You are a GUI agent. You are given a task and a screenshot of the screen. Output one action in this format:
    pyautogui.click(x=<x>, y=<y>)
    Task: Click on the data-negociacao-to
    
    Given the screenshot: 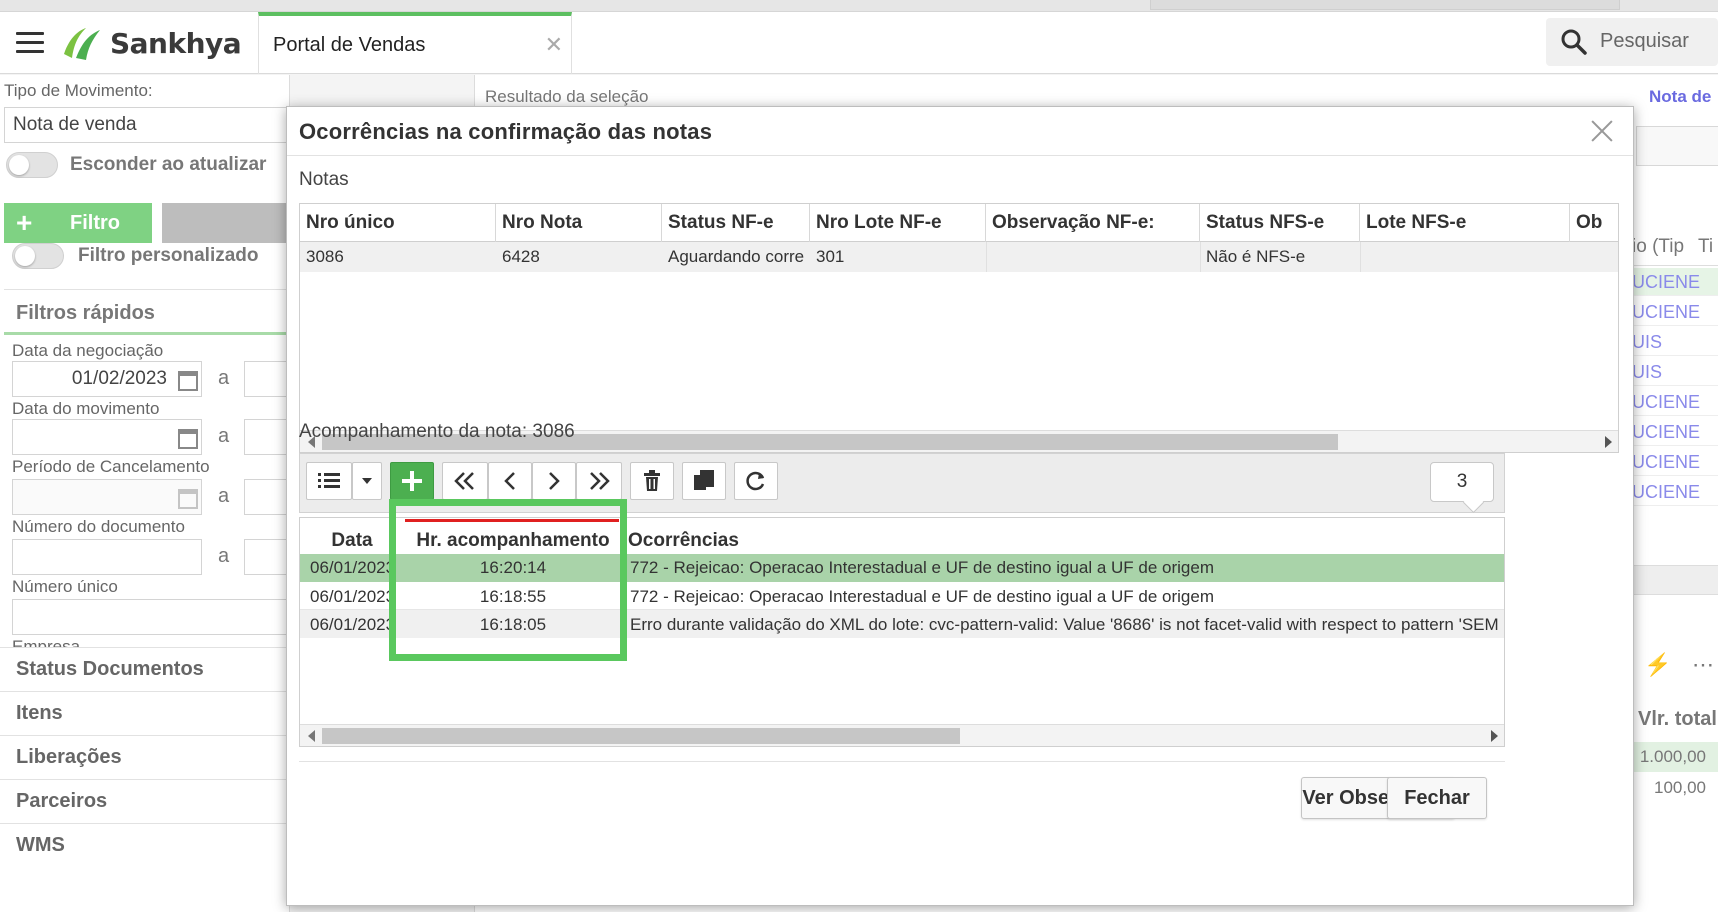 What is the action you would take?
    pyautogui.click(x=267, y=379)
    